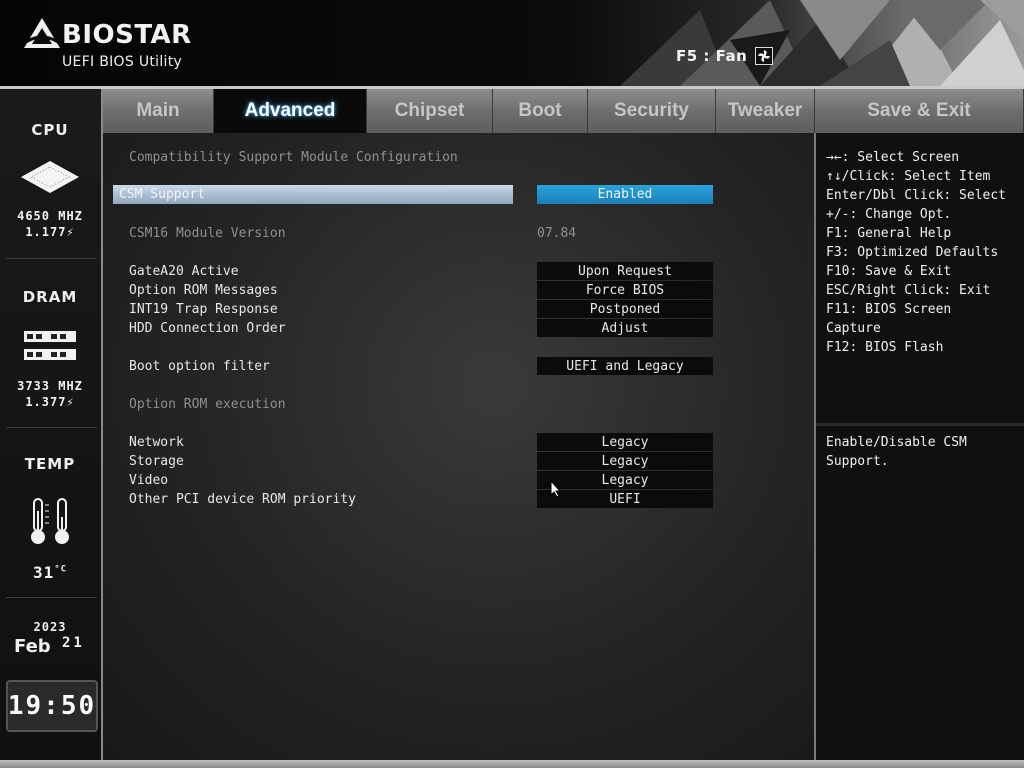  I want to click on boot-option-filter-value: UEFI and Legacy, so click(625, 366).